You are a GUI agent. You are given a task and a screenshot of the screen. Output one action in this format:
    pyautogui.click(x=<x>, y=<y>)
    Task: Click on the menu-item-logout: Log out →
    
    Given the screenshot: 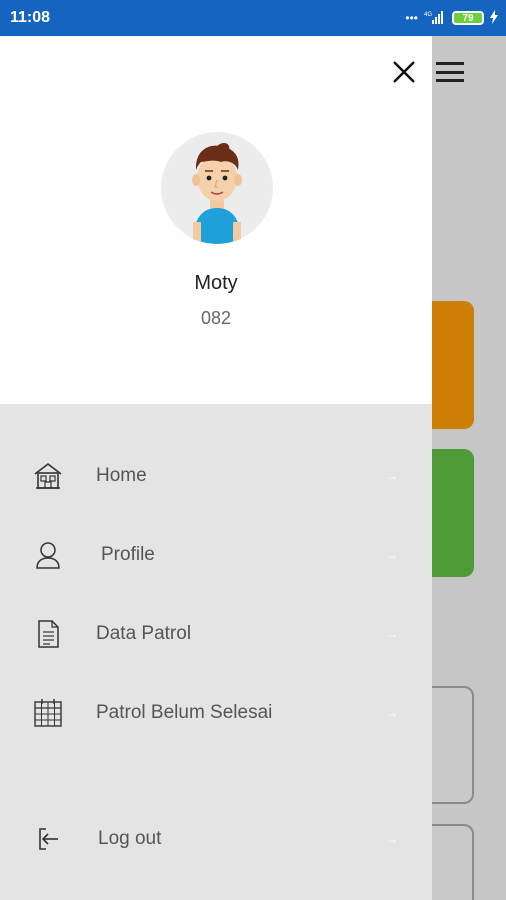 What is the action you would take?
    pyautogui.click(x=216, y=839)
    